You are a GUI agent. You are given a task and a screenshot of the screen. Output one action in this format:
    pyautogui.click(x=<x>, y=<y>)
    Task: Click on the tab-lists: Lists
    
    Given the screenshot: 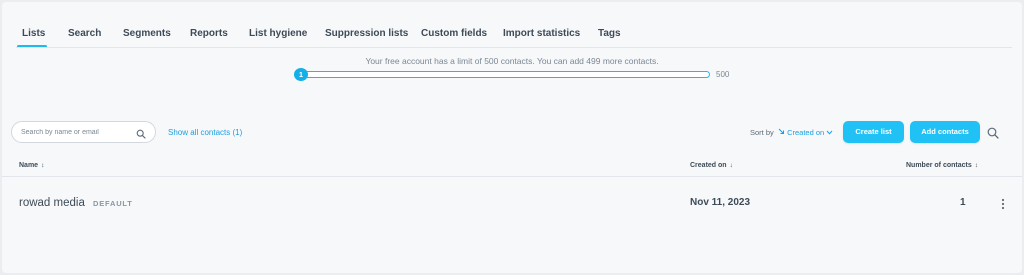 What is the action you would take?
    pyautogui.click(x=33, y=33)
    